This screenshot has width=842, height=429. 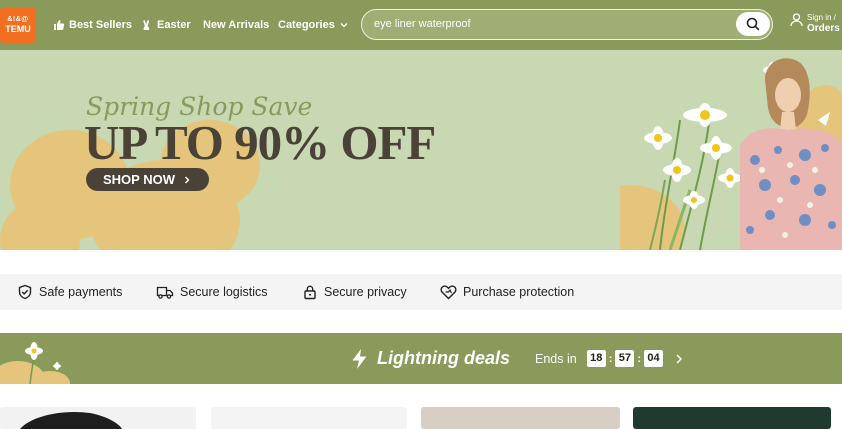 I want to click on trust-secure-privacy: Secure privacy, so click(x=354, y=292).